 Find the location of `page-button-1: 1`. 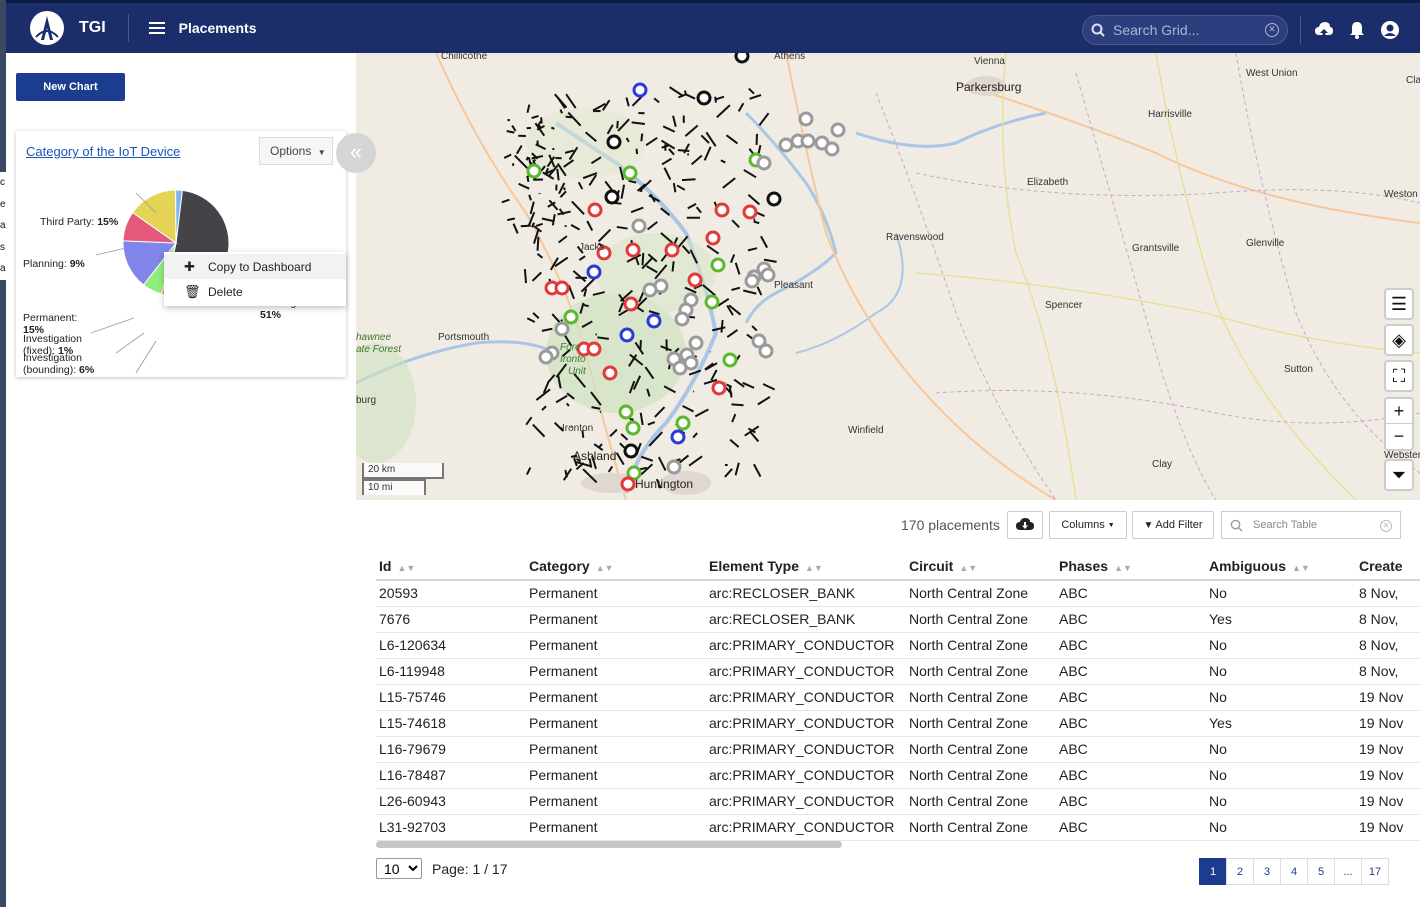

page-button-1: 1 is located at coordinates (1213, 871).